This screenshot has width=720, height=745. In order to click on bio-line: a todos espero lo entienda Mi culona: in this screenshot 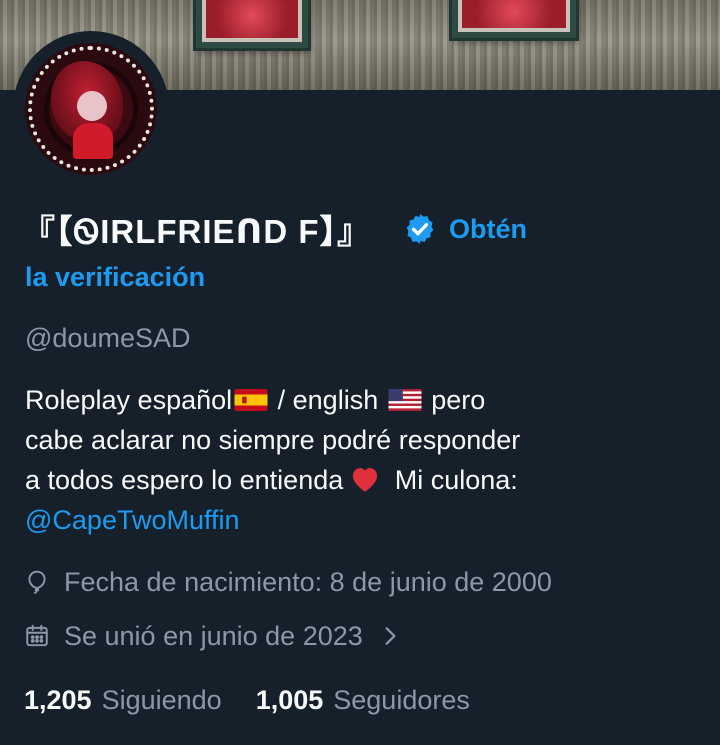, I will do `click(271, 480)`.